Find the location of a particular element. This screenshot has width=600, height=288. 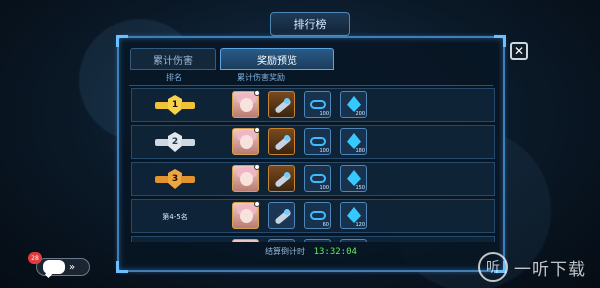

rank-column-header: 排名 is located at coordinates (174, 77).